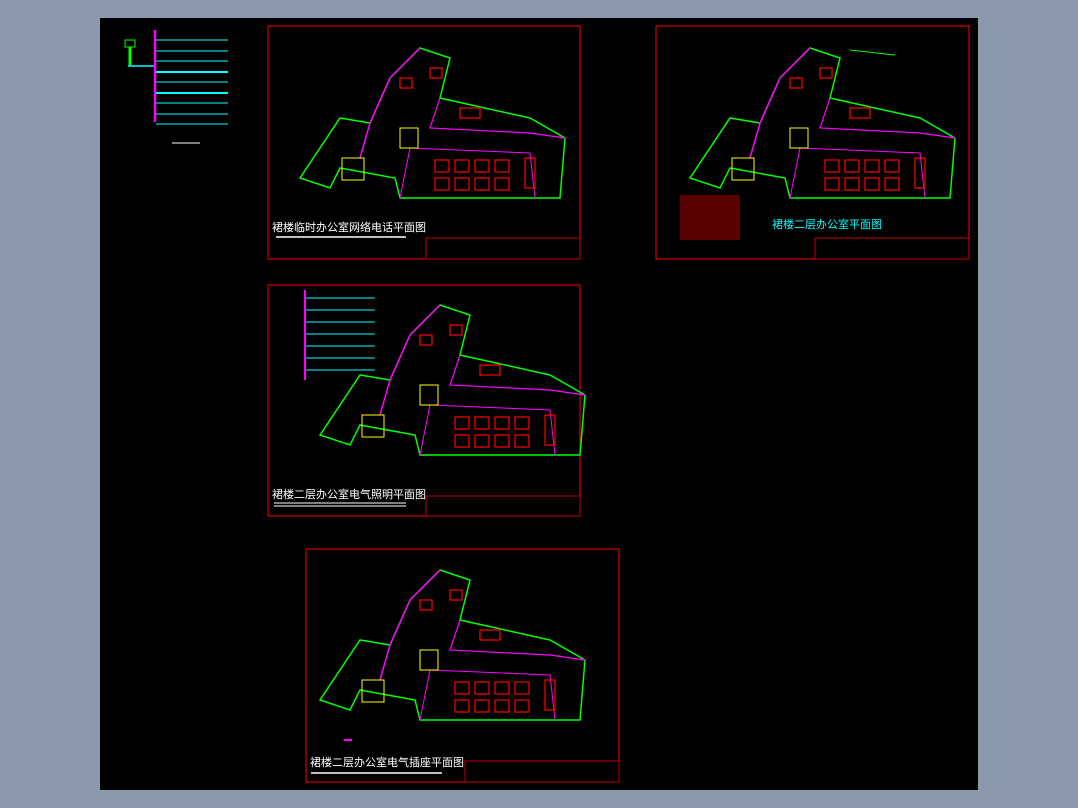 The height and width of the screenshot is (808, 1078). What do you see at coordinates (462, 665) in the screenshot?
I see `drawing-sheet-sockets: 裙楼二层办公室电气插座平面图` at bounding box center [462, 665].